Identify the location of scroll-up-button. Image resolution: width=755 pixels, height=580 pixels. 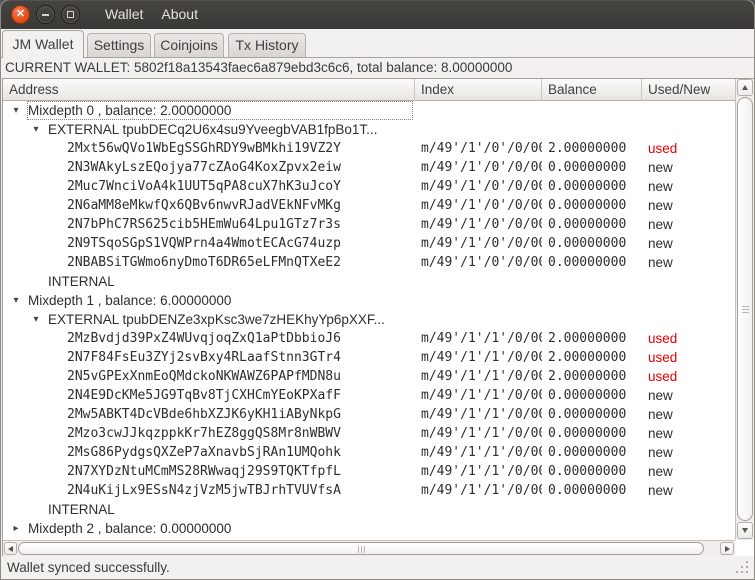
(745, 87).